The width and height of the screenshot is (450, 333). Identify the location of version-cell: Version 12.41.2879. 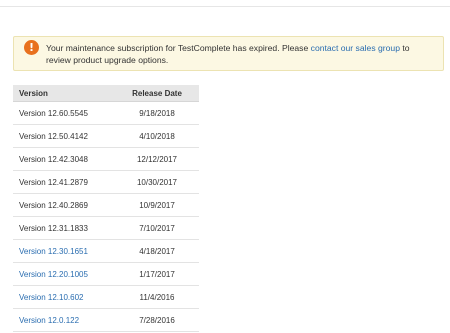
(64, 182).